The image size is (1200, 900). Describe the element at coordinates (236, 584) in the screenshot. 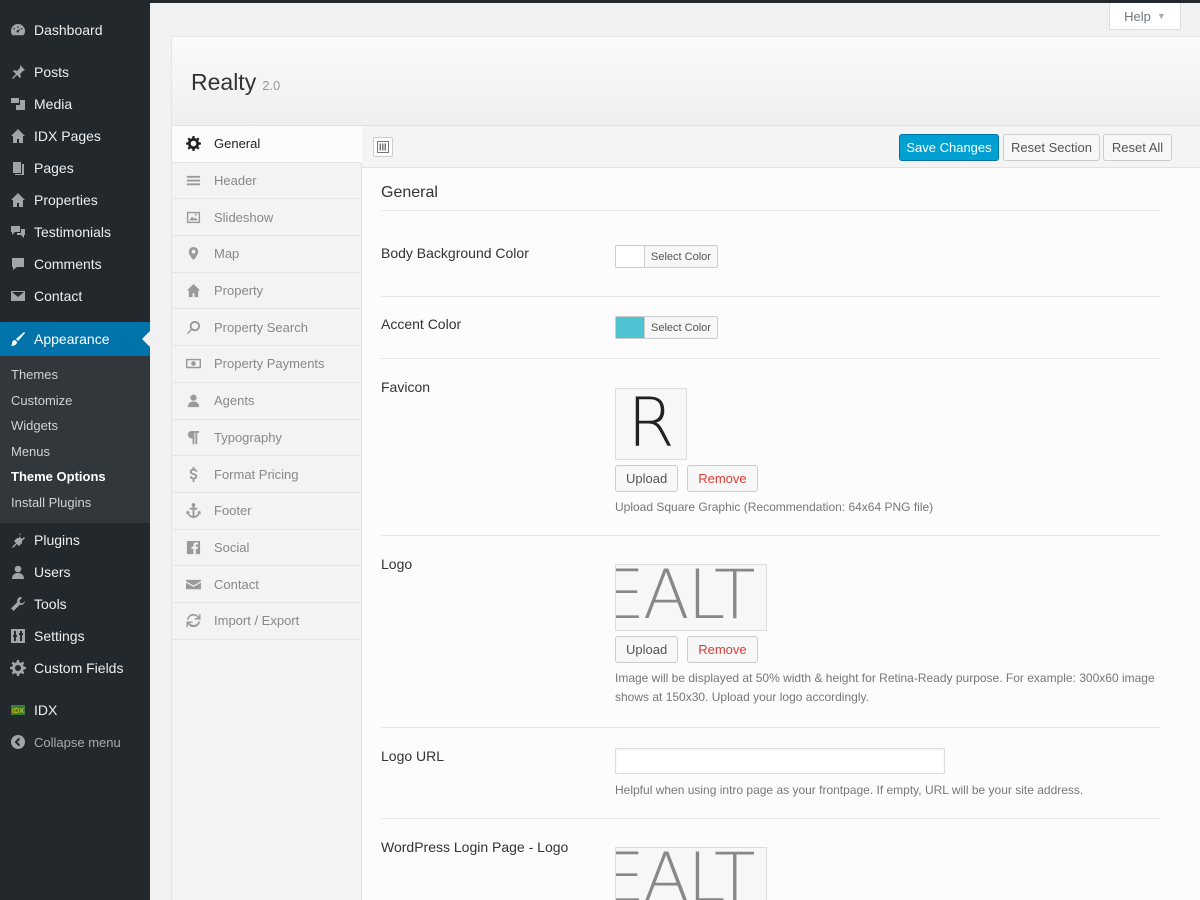

I see `tab-contact-label: Contact` at that location.